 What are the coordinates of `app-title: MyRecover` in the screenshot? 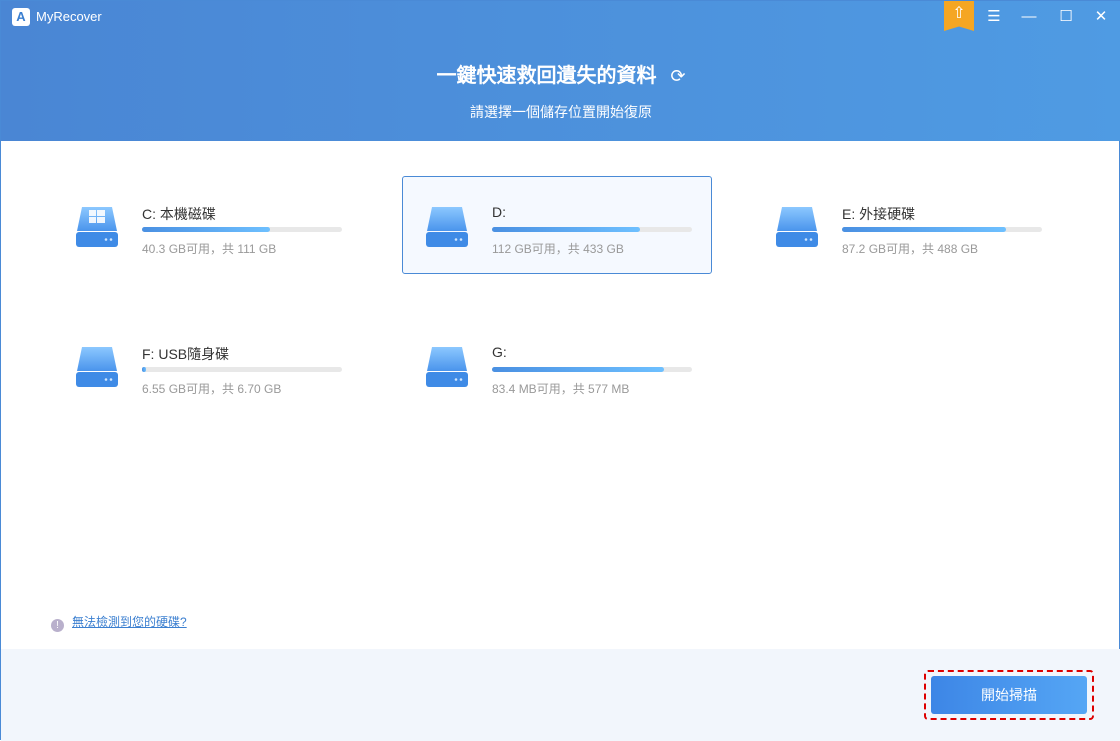 It's located at (69, 16).